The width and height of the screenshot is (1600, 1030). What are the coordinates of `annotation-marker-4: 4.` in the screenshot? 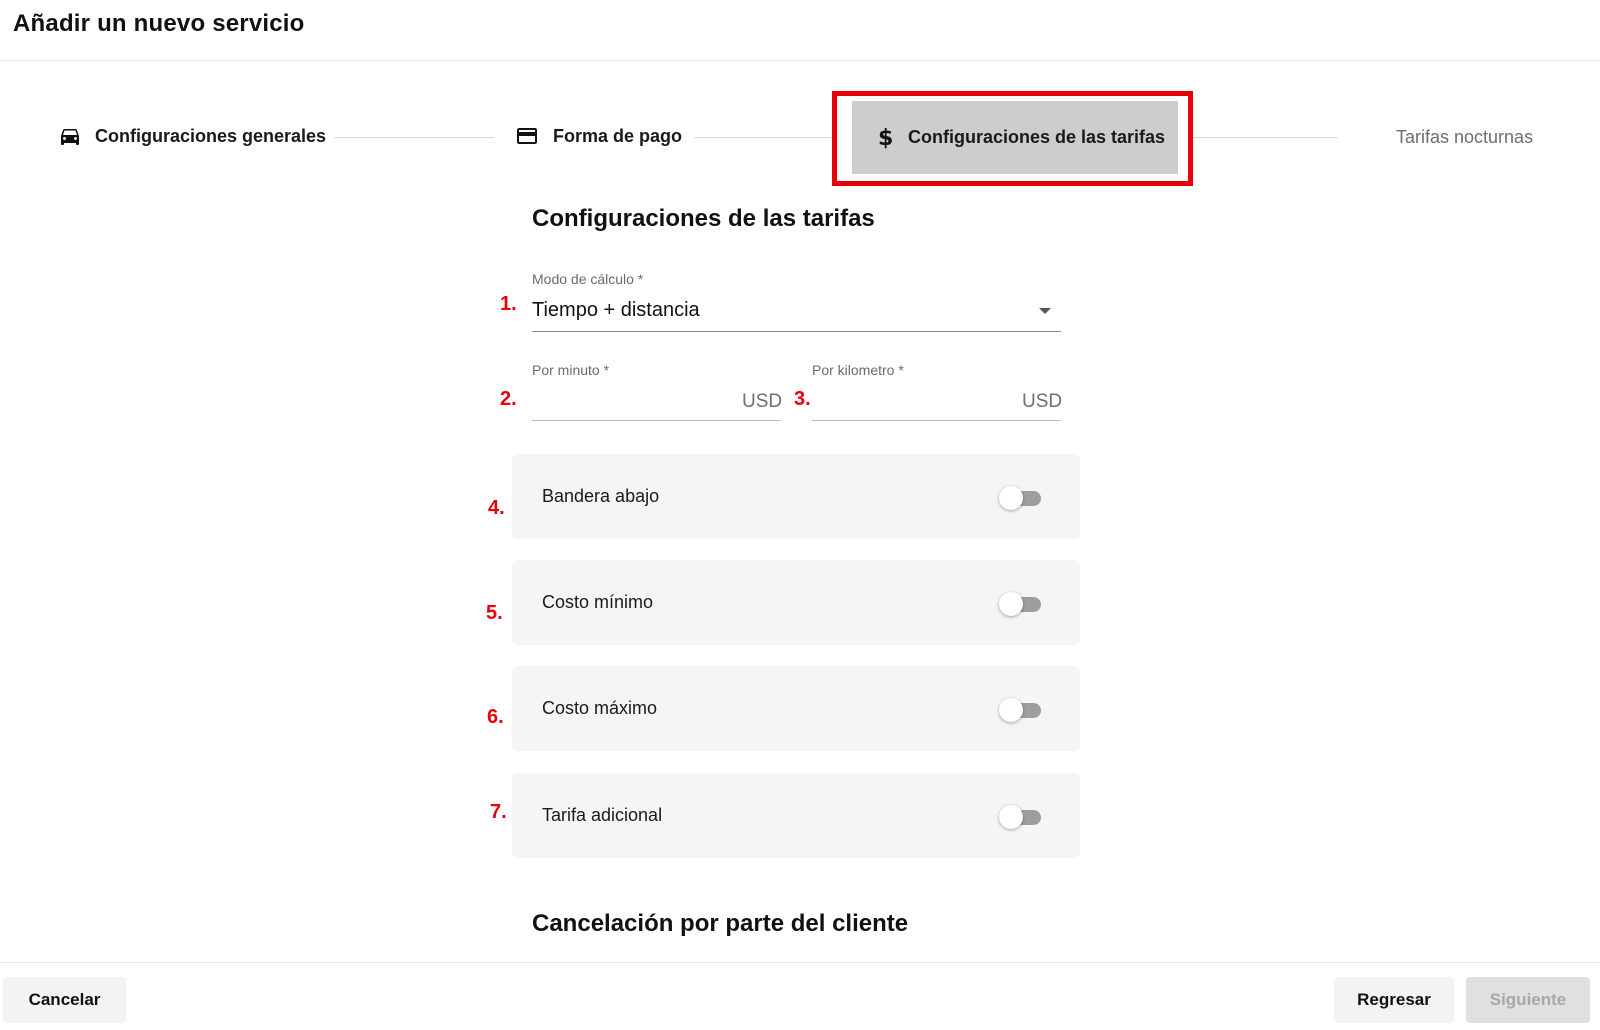 It's located at (496, 508).